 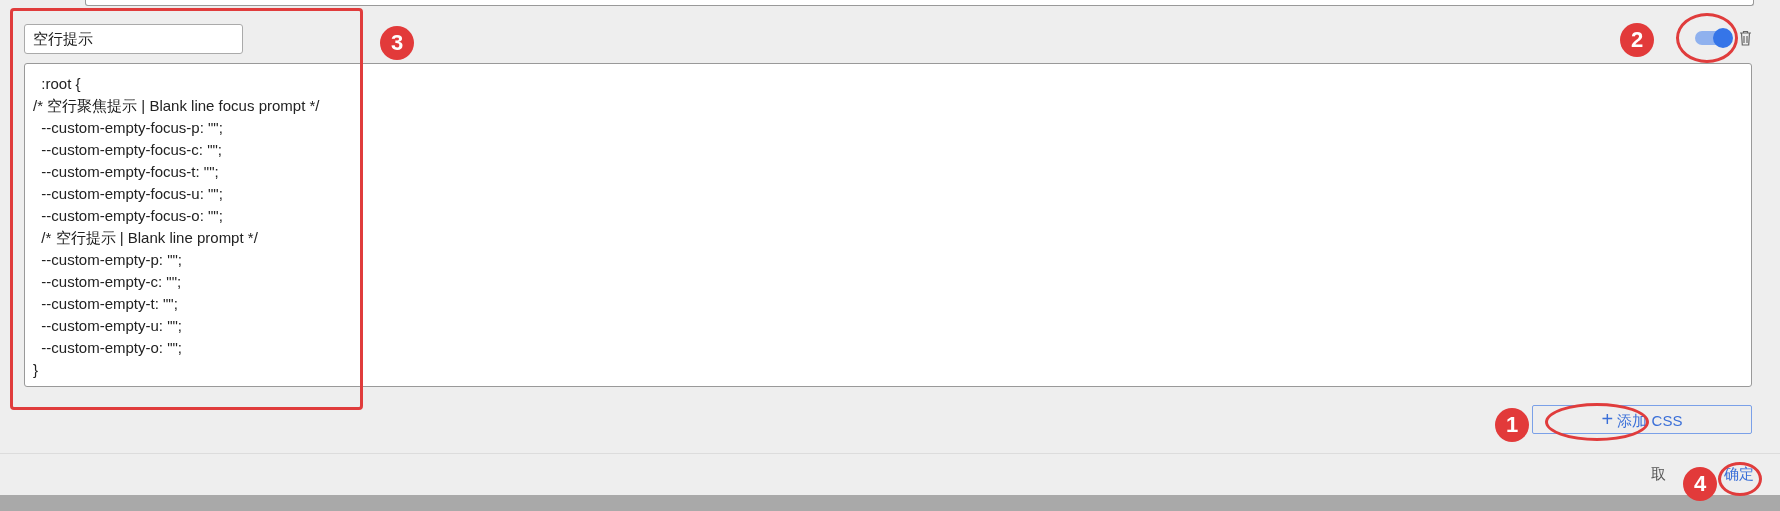 I want to click on confirm-link: 确定, so click(x=1739, y=474).